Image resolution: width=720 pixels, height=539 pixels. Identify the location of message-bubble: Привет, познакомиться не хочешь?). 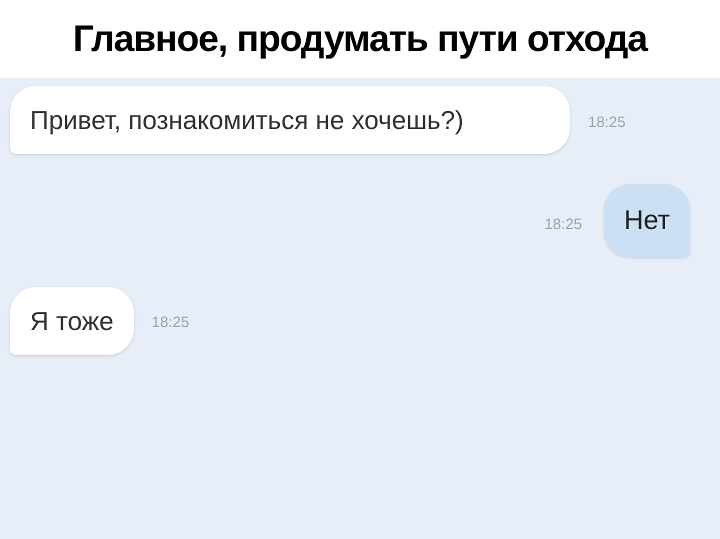
(290, 120).